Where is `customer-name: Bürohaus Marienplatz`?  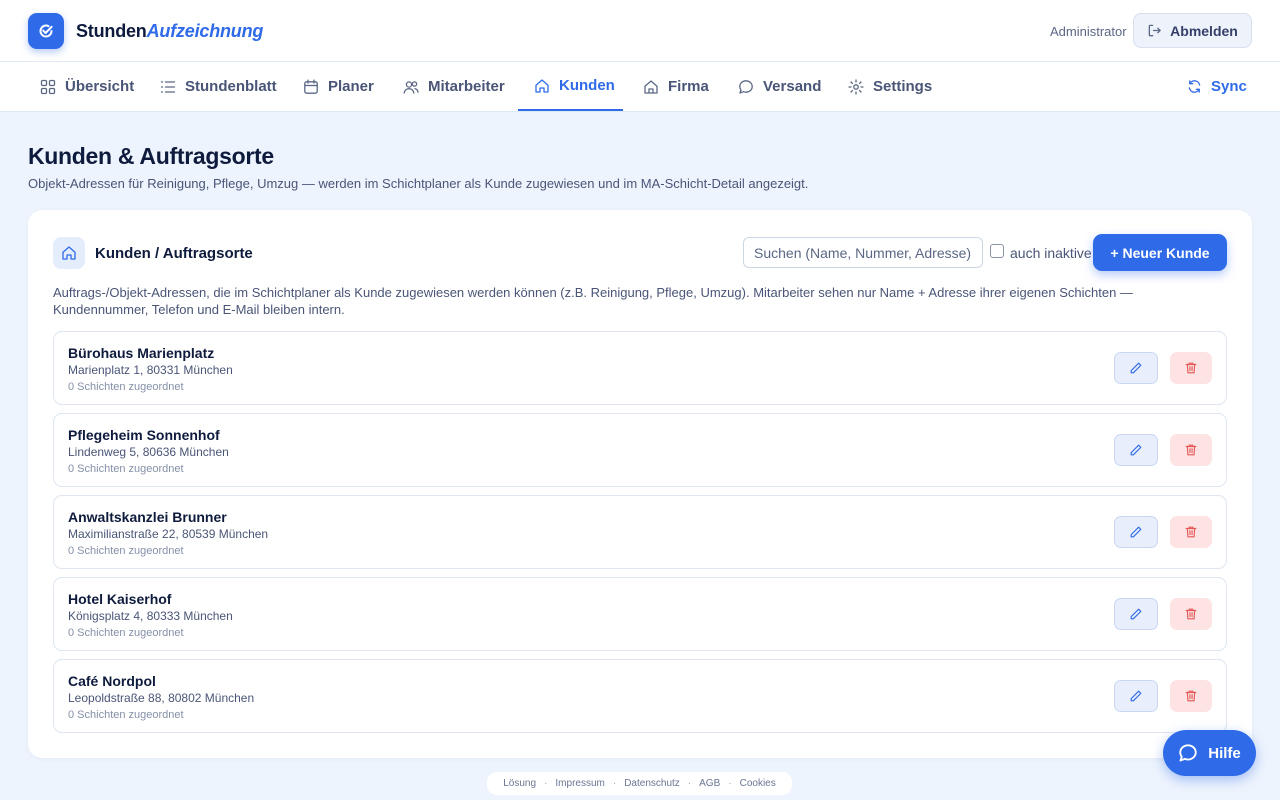
customer-name: Bürohaus Marienplatz is located at coordinates (141, 353).